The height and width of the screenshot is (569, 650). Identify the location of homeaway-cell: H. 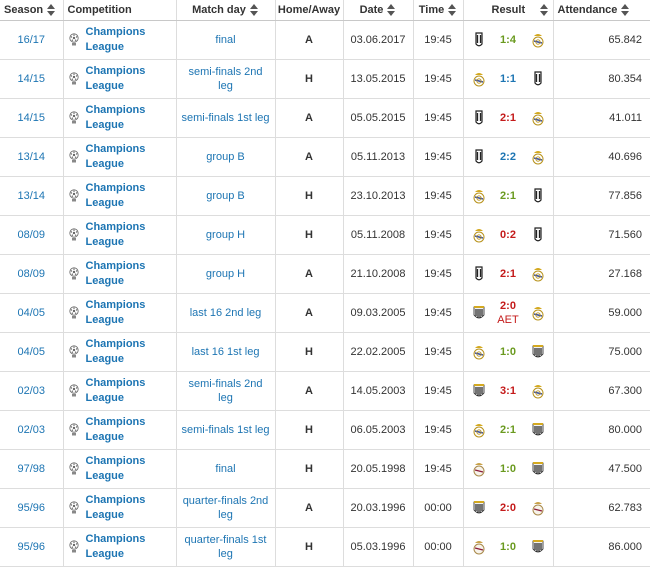
(308, 547).